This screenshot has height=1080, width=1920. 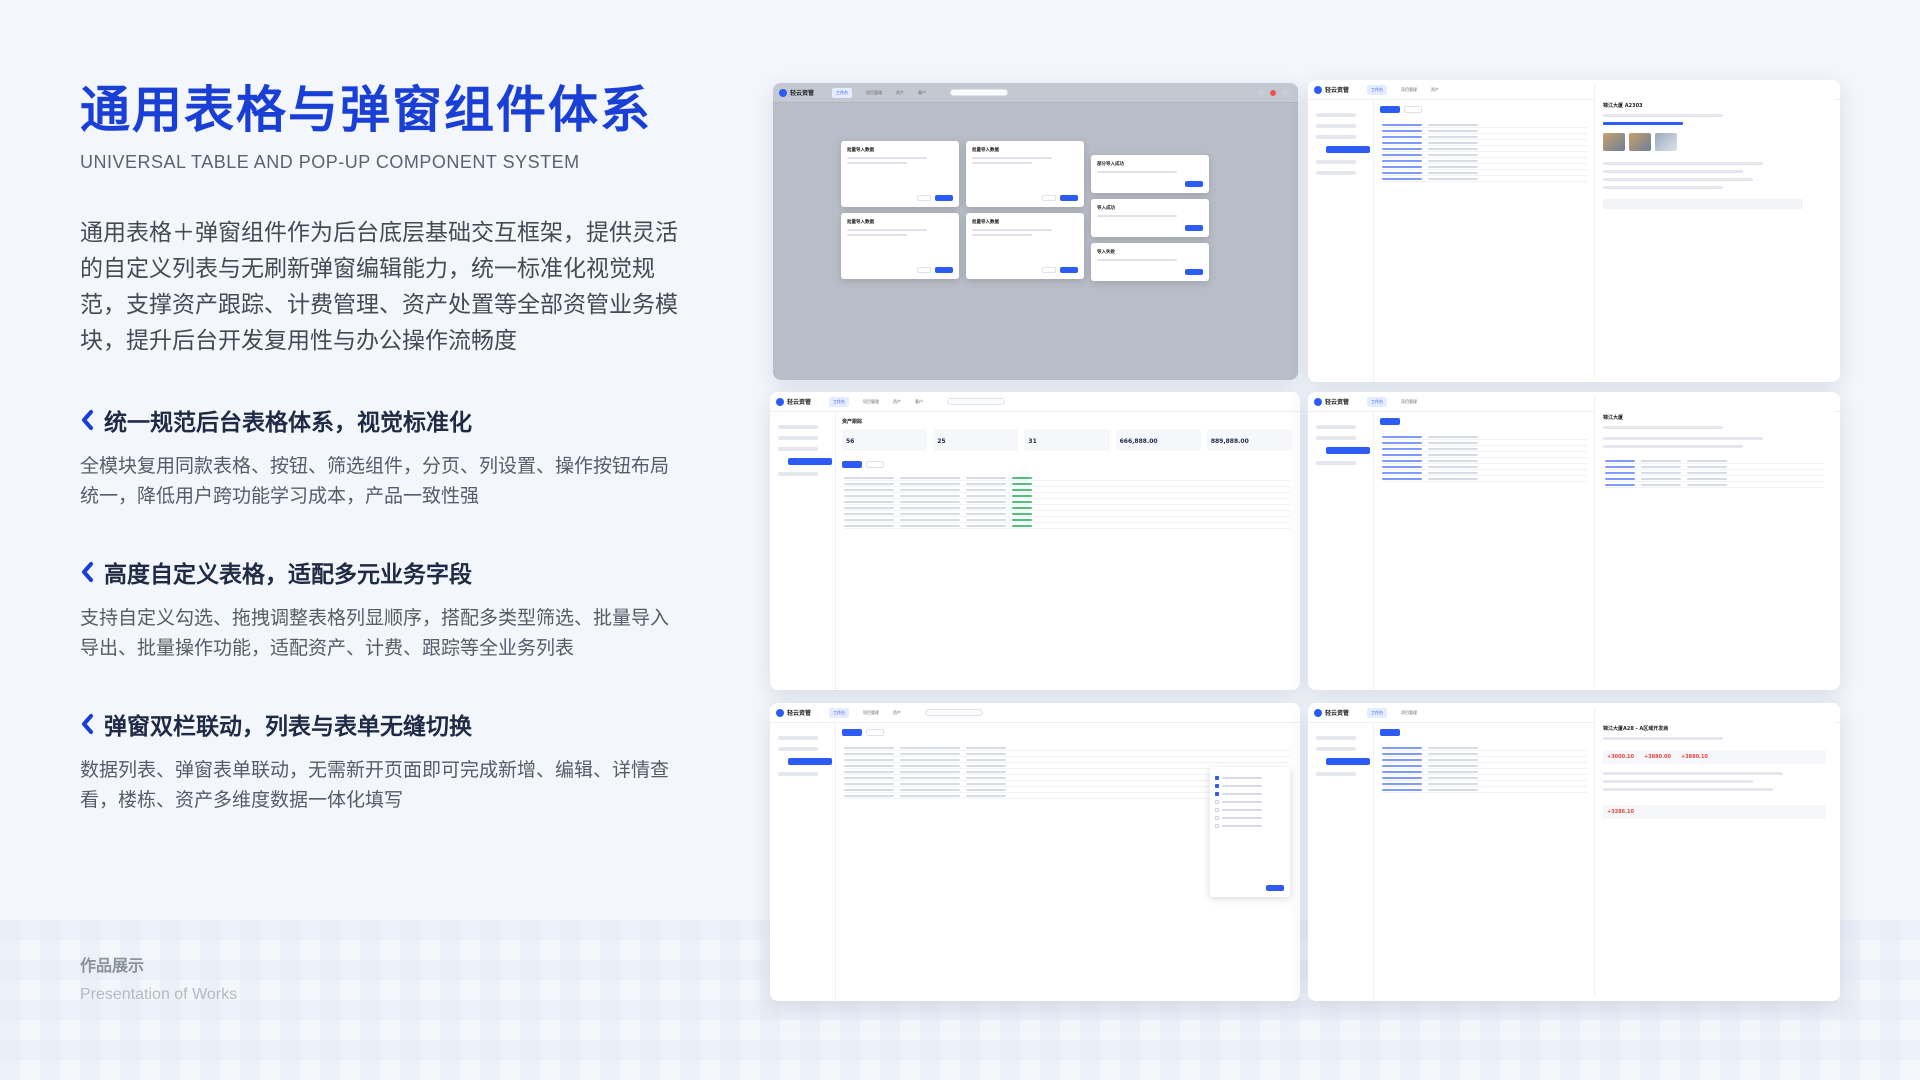 I want to click on detail-drawer: 锦江大厦 A2303, so click(x=1714, y=231).